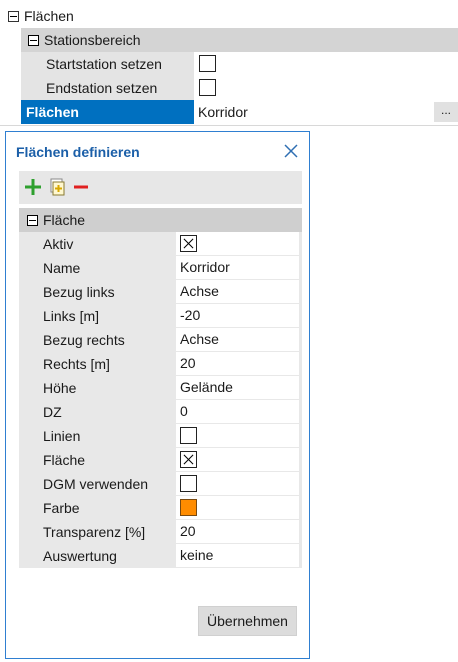  I want to click on apply-button-label: Übernehmen, so click(247, 621).